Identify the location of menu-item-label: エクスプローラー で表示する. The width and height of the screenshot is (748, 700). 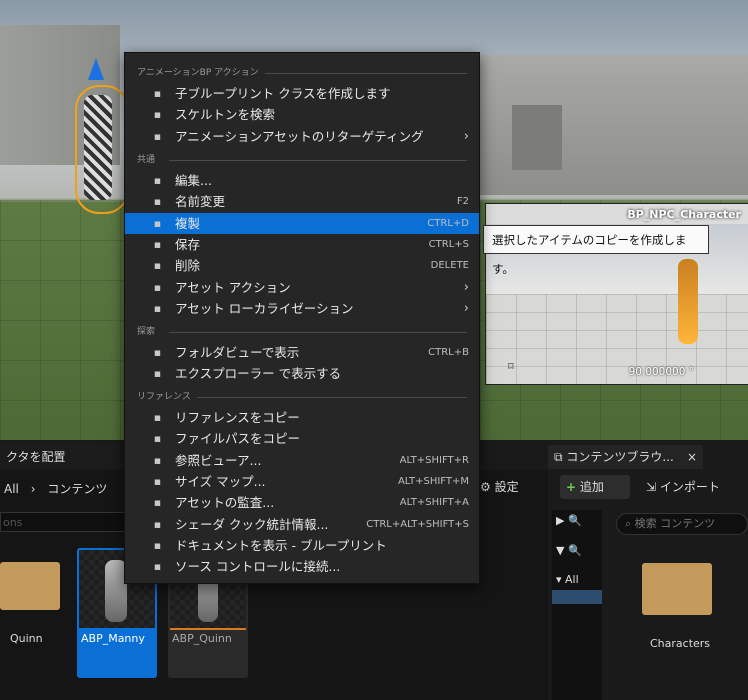
(258, 374).